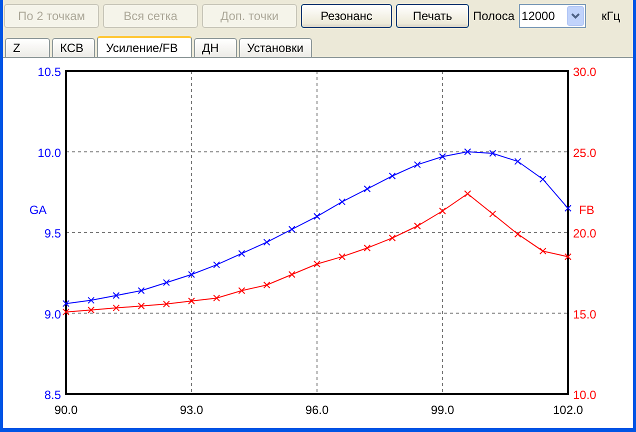 The width and height of the screenshot is (636, 432). I want to click on y2-tick-label: 30.0, so click(584, 72).